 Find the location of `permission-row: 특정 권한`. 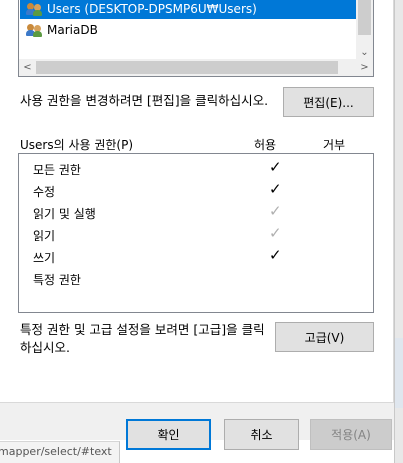

permission-row: 특정 권한 is located at coordinates (198, 279).